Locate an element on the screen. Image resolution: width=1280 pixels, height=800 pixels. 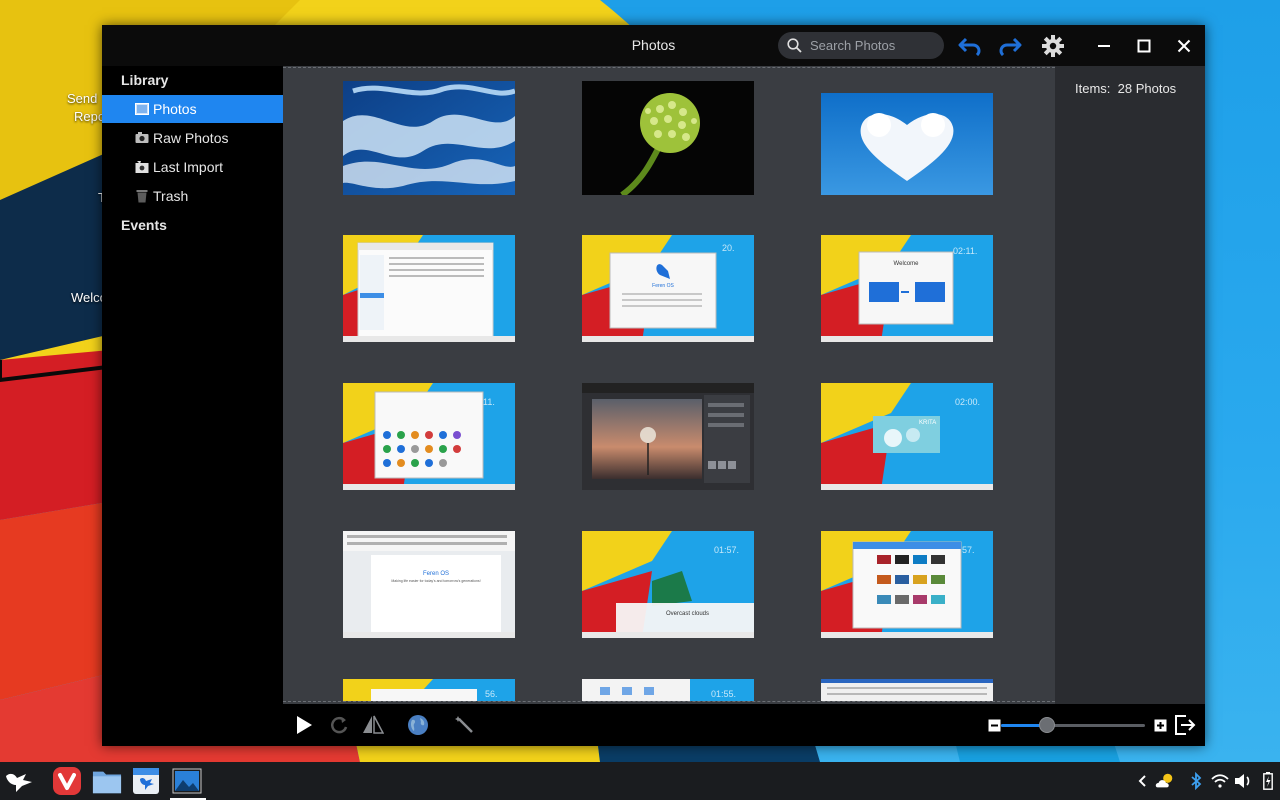
search-icon is located at coordinates (794, 45).